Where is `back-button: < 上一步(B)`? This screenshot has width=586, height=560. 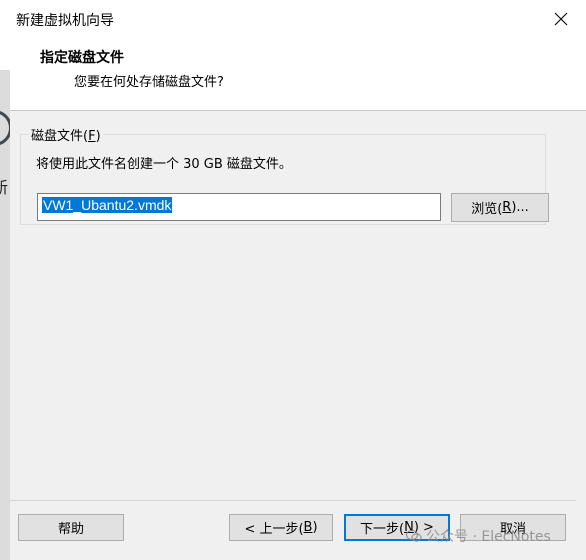 back-button: < 上一步(B) is located at coordinates (281, 527).